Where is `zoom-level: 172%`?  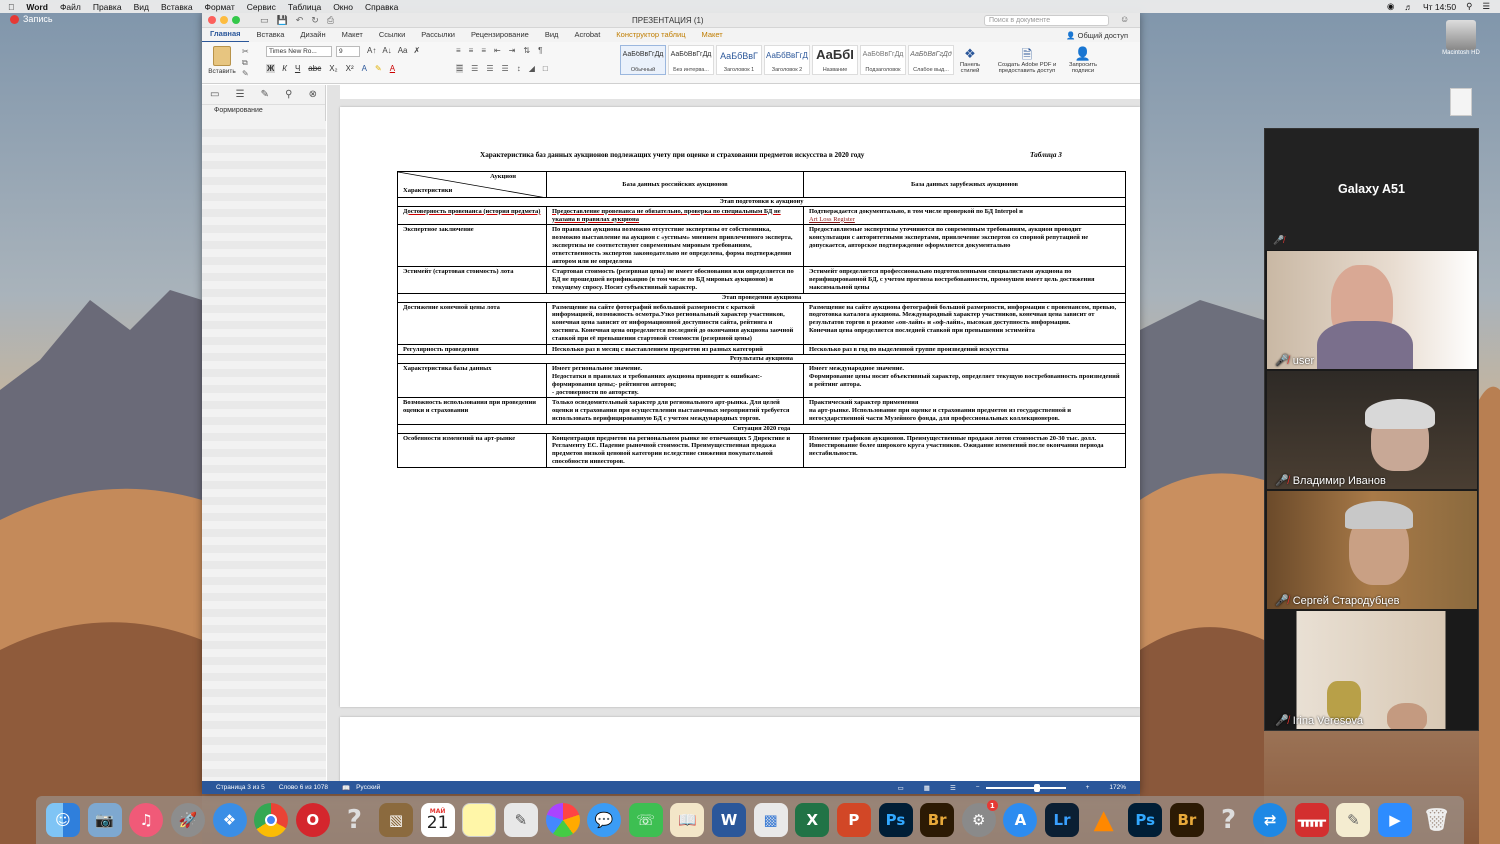 zoom-level: 172% is located at coordinates (1117, 787).